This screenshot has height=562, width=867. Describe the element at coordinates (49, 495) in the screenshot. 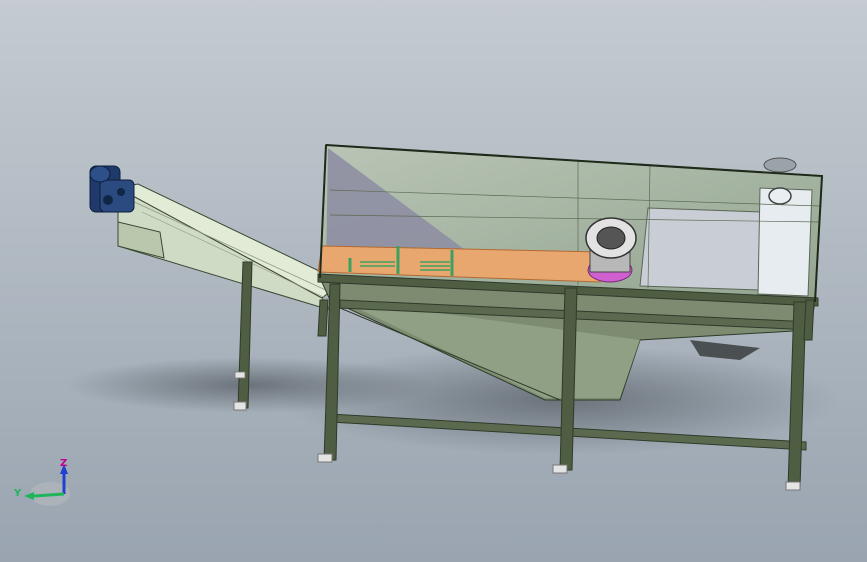

I see `y-axis-arrow` at that location.